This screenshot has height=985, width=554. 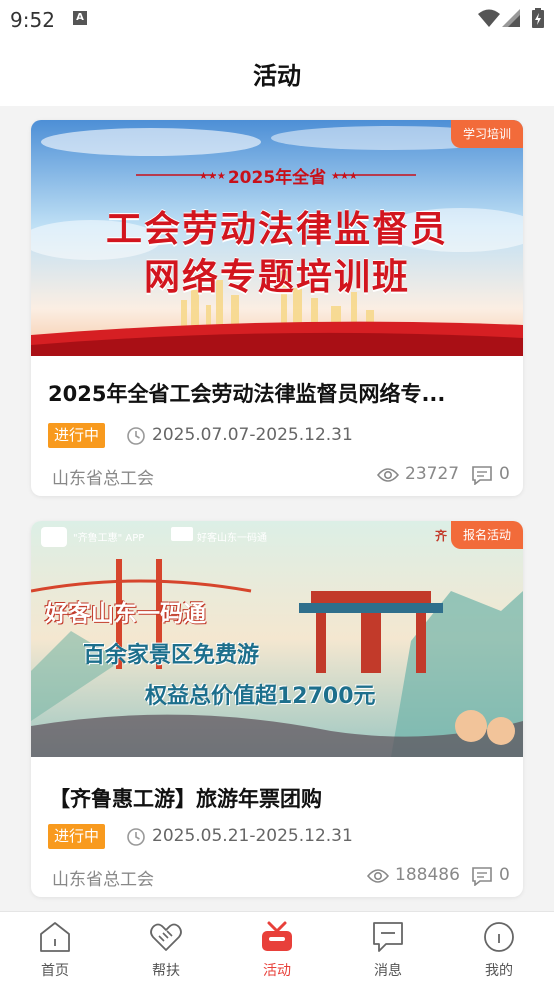 I want to click on top-bar: 活动, so click(x=277, y=72).